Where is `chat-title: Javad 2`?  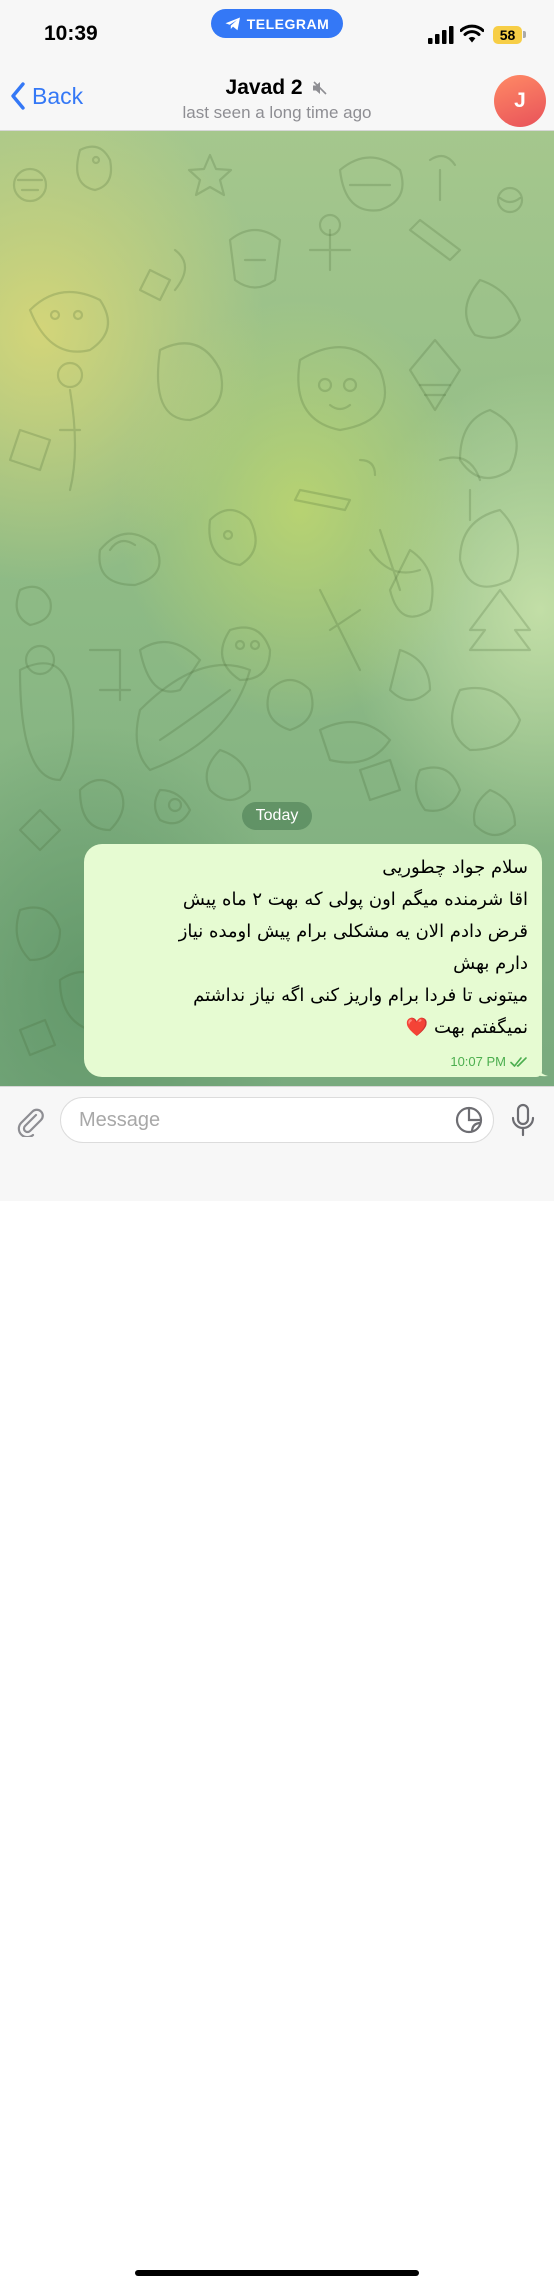
chat-title: Javad 2 is located at coordinates (277, 88).